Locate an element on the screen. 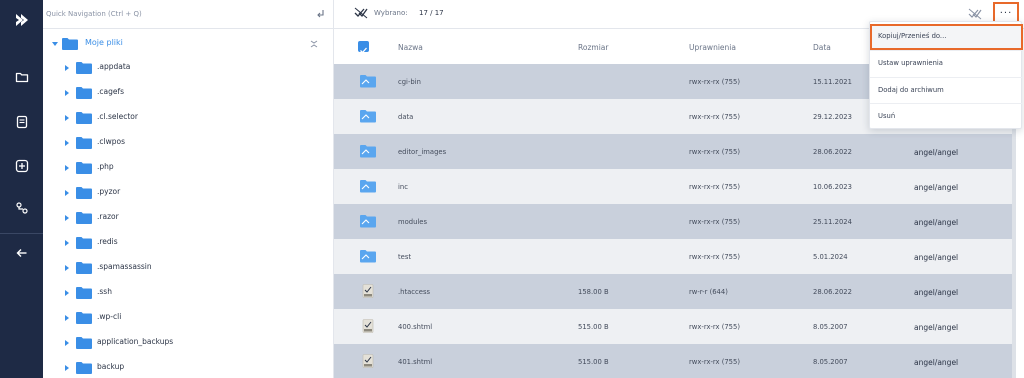 The height and width of the screenshot is (378, 1024). file-row: test rwx-rx-rx (755) 5.01.2024 angel/angel is located at coordinates (674, 256).